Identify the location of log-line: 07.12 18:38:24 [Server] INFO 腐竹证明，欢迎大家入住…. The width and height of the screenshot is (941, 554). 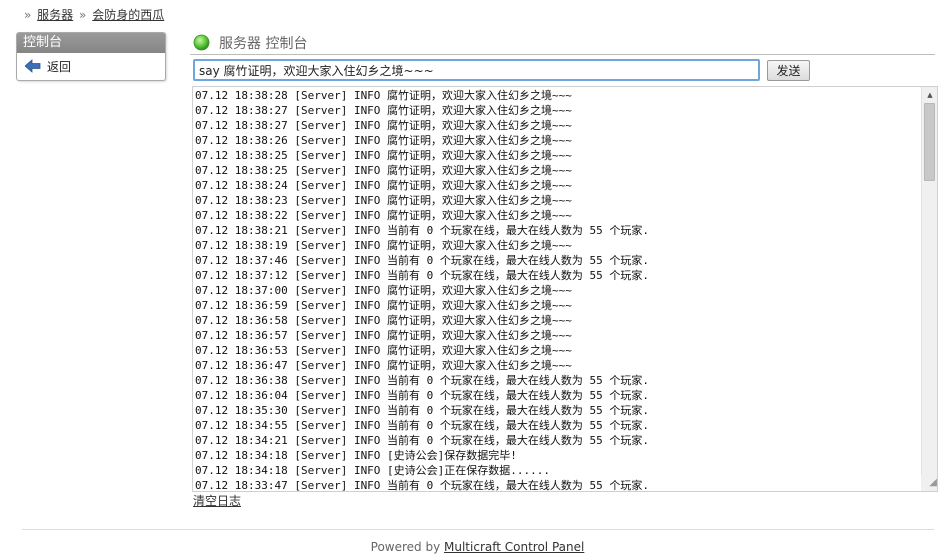
(383, 185).